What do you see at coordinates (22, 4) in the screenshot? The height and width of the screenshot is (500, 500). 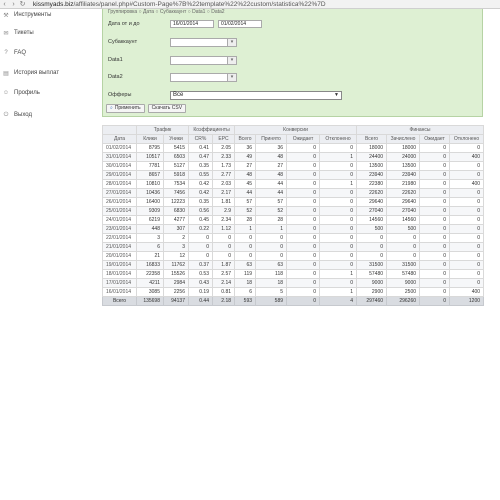 I see `reload-icon: ↻` at bounding box center [22, 4].